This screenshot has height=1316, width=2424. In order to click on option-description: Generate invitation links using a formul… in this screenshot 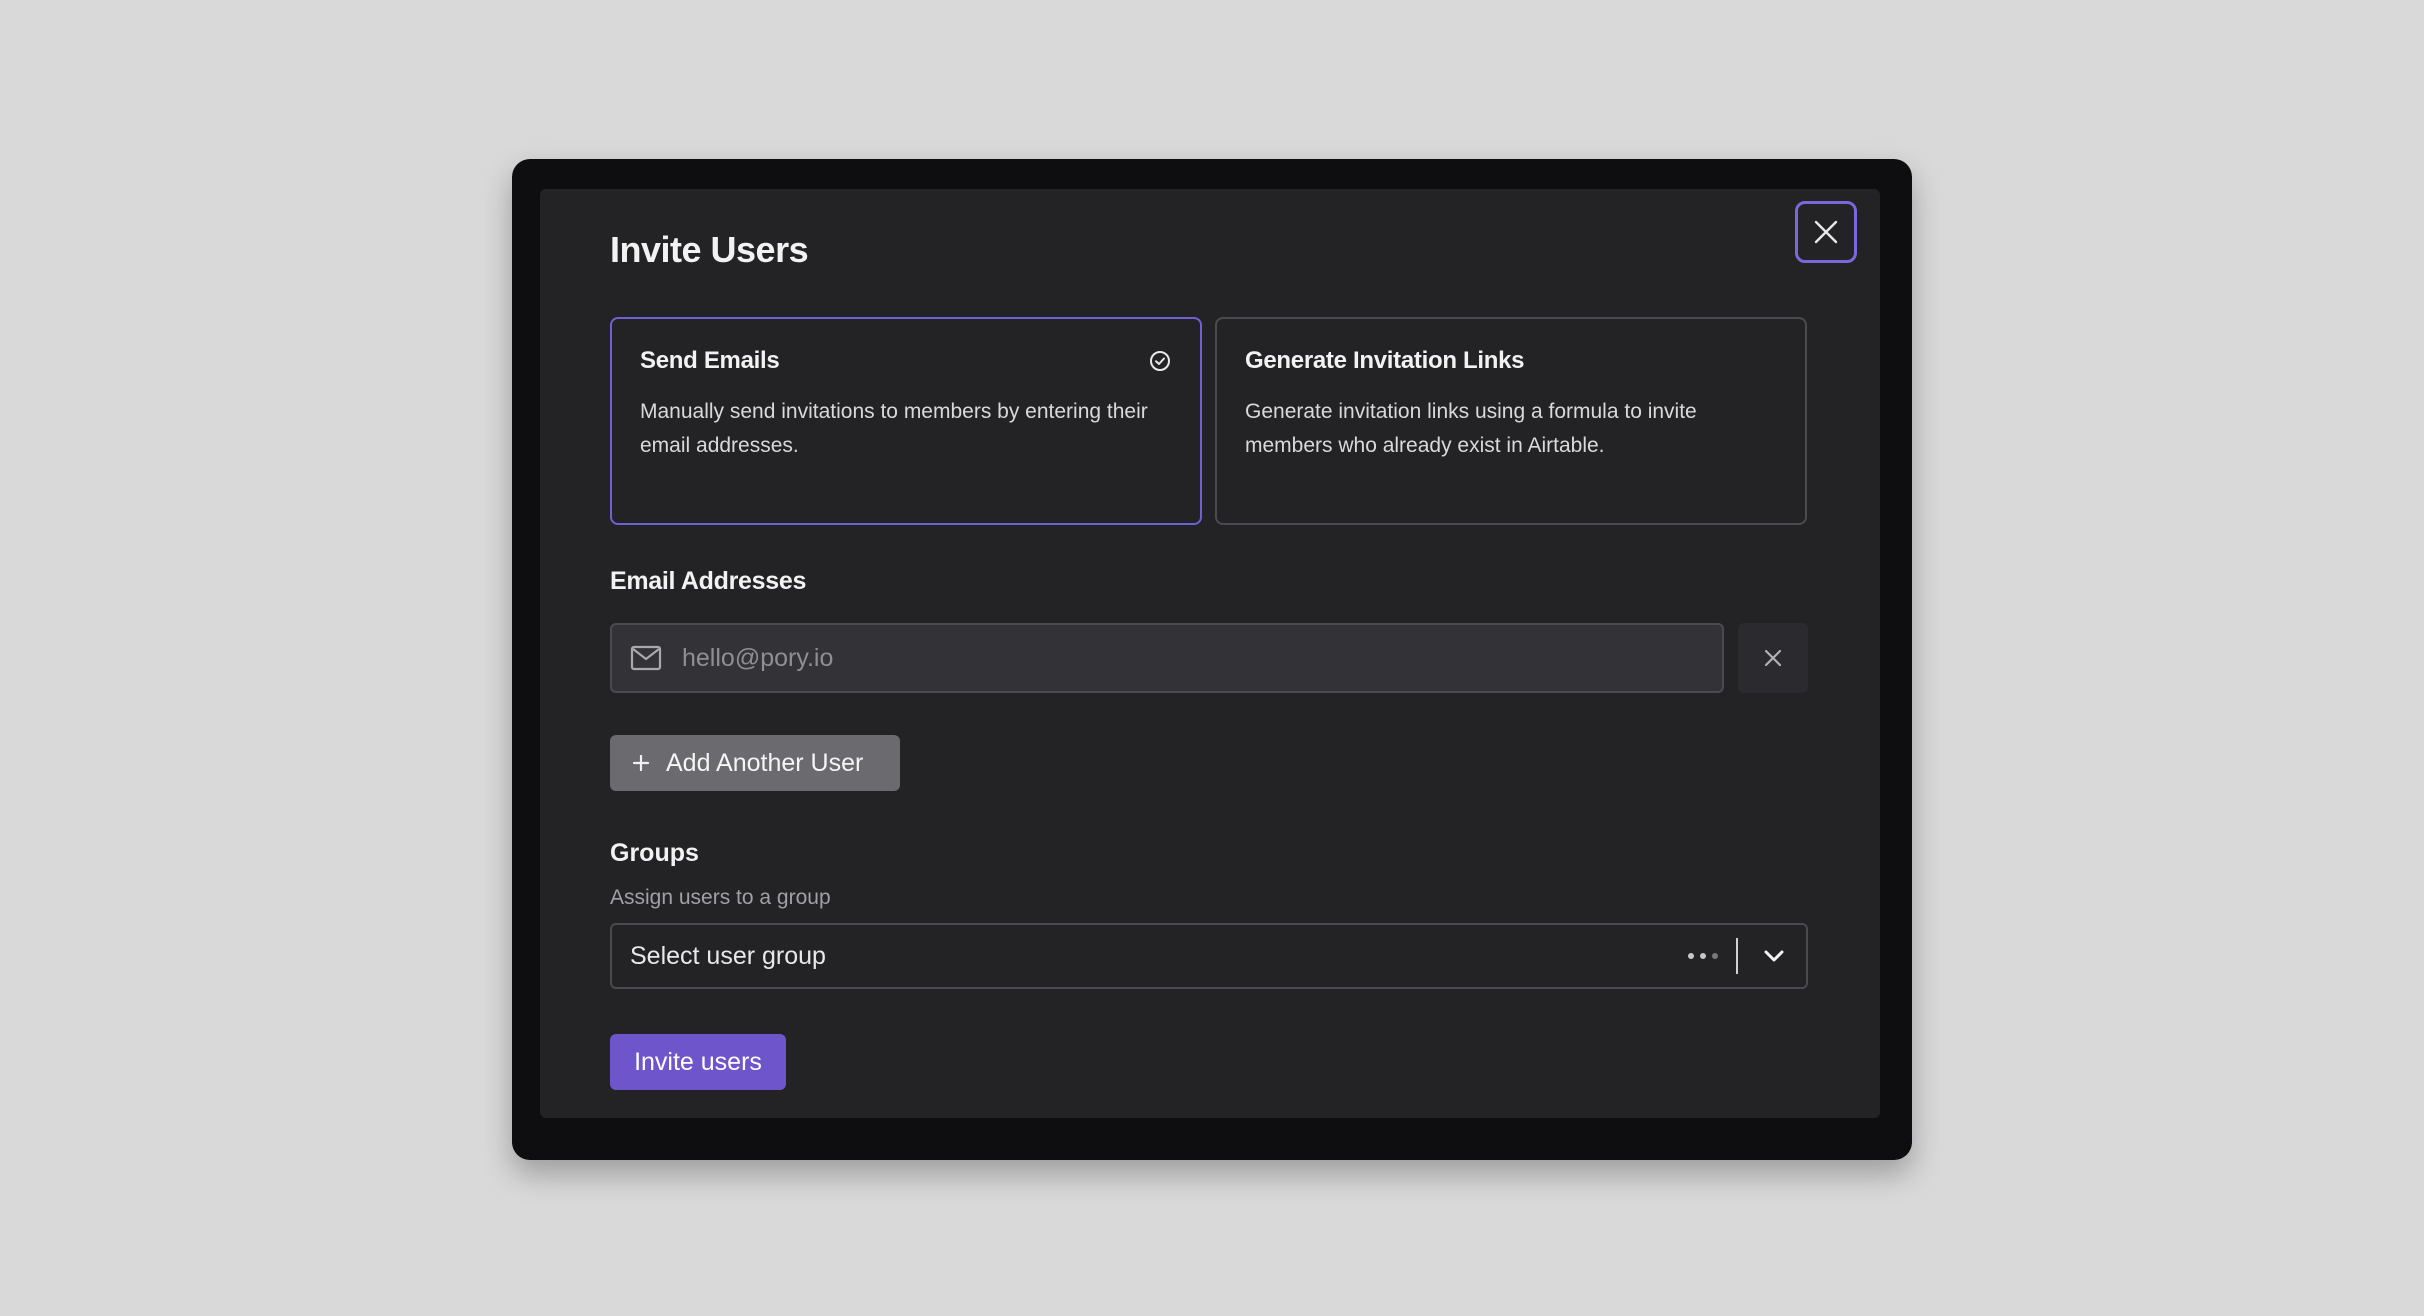, I will do `click(1471, 428)`.